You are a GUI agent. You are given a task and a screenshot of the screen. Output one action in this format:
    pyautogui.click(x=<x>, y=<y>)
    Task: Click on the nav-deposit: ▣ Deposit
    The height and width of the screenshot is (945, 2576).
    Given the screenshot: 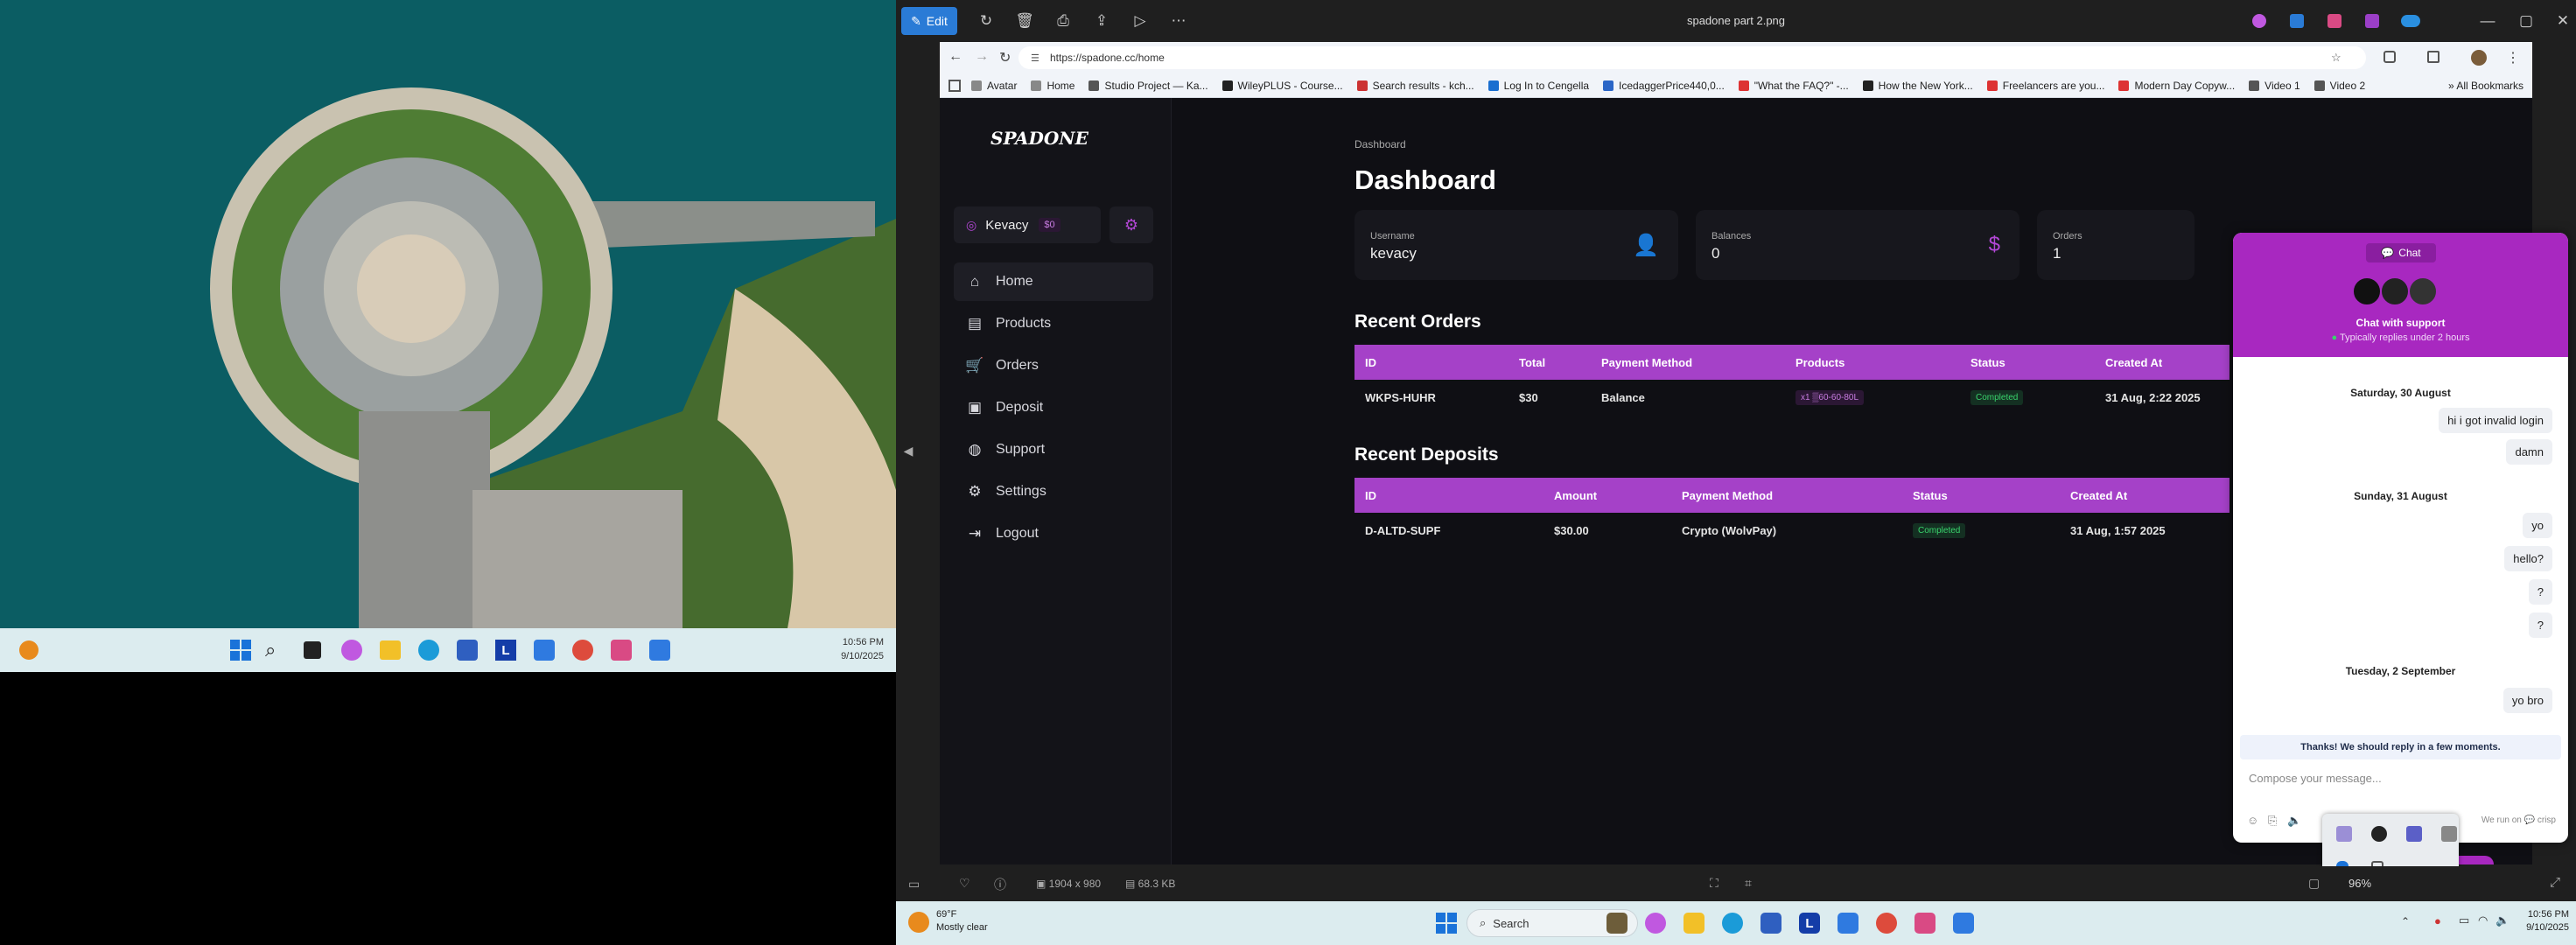 What is the action you would take?
    pyautogui.click(x=1053, y=407)
    